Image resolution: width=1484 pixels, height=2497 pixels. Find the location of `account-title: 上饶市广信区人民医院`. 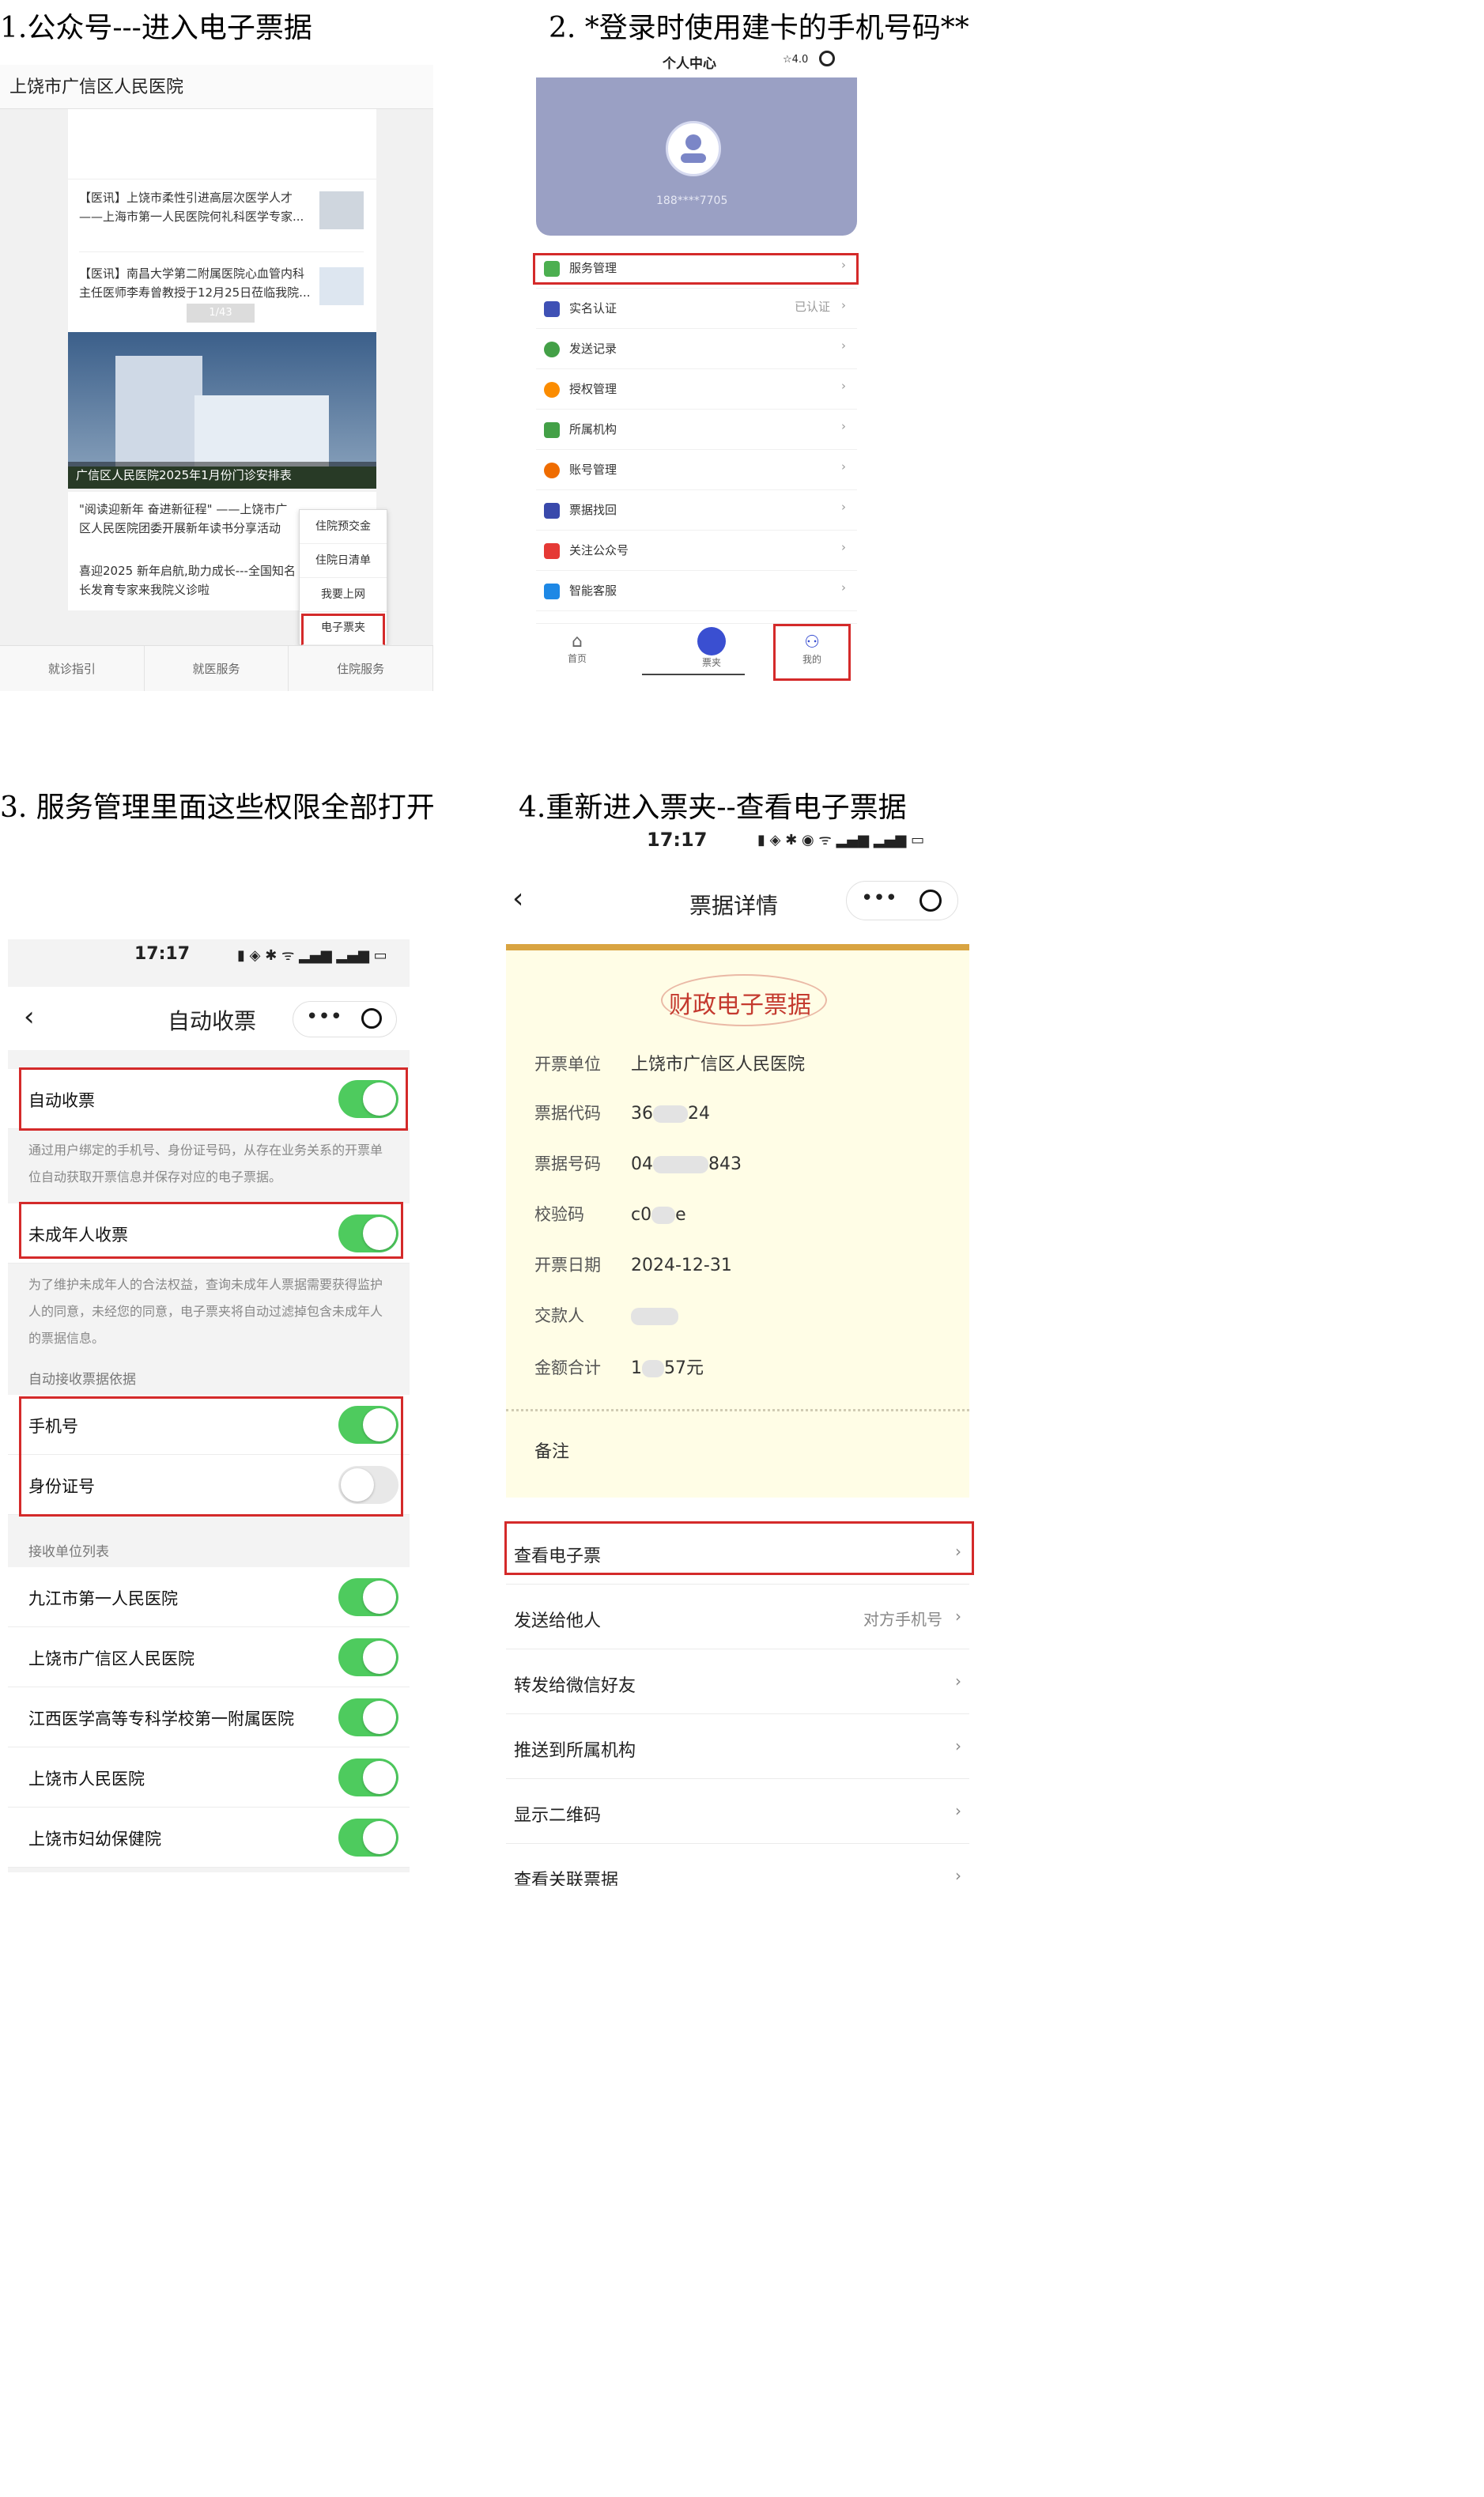

account-title: 上饶市广信区人民医院 is located at coordinates (216, 87).